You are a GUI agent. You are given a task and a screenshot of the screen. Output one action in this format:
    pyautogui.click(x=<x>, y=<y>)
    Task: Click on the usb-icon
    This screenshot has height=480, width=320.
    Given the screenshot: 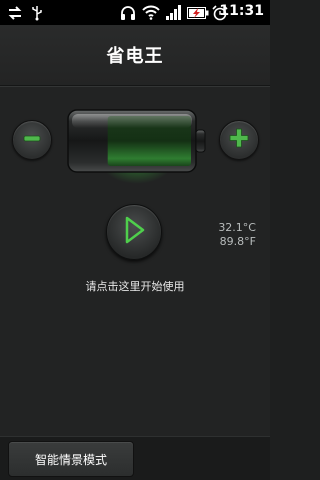 What is the action you would take?
    pyautogui.click(x=37, y=12)
    